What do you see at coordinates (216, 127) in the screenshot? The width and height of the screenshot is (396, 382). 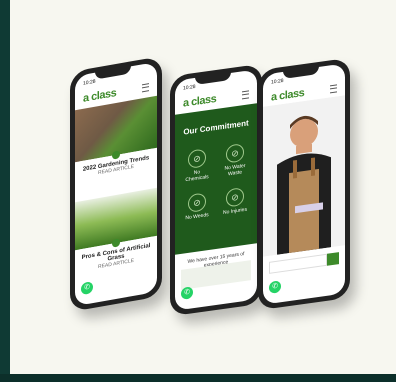 I see `section-title: Our Commitment` at bounding box center [216, 127].